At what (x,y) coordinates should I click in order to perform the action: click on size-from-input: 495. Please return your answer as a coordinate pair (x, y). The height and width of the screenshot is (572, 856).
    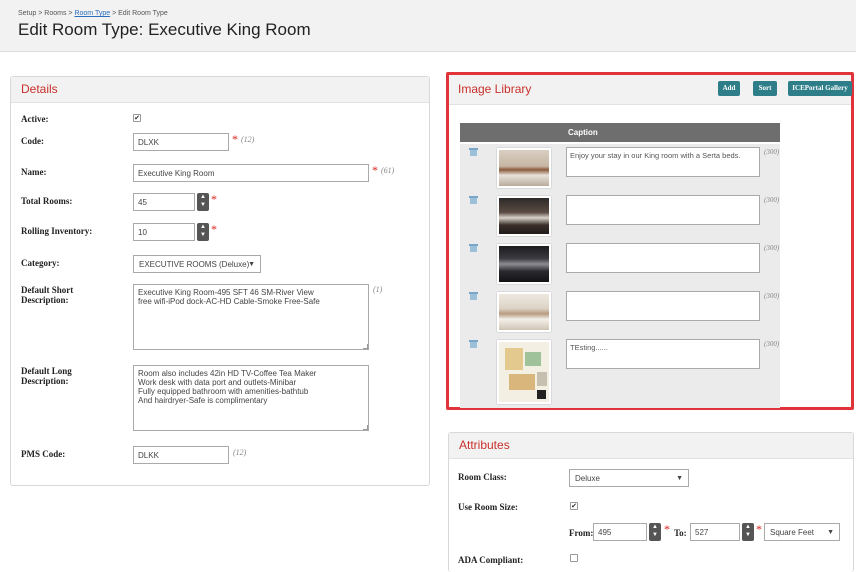
    Looking at the image, I should click on (620, 532).